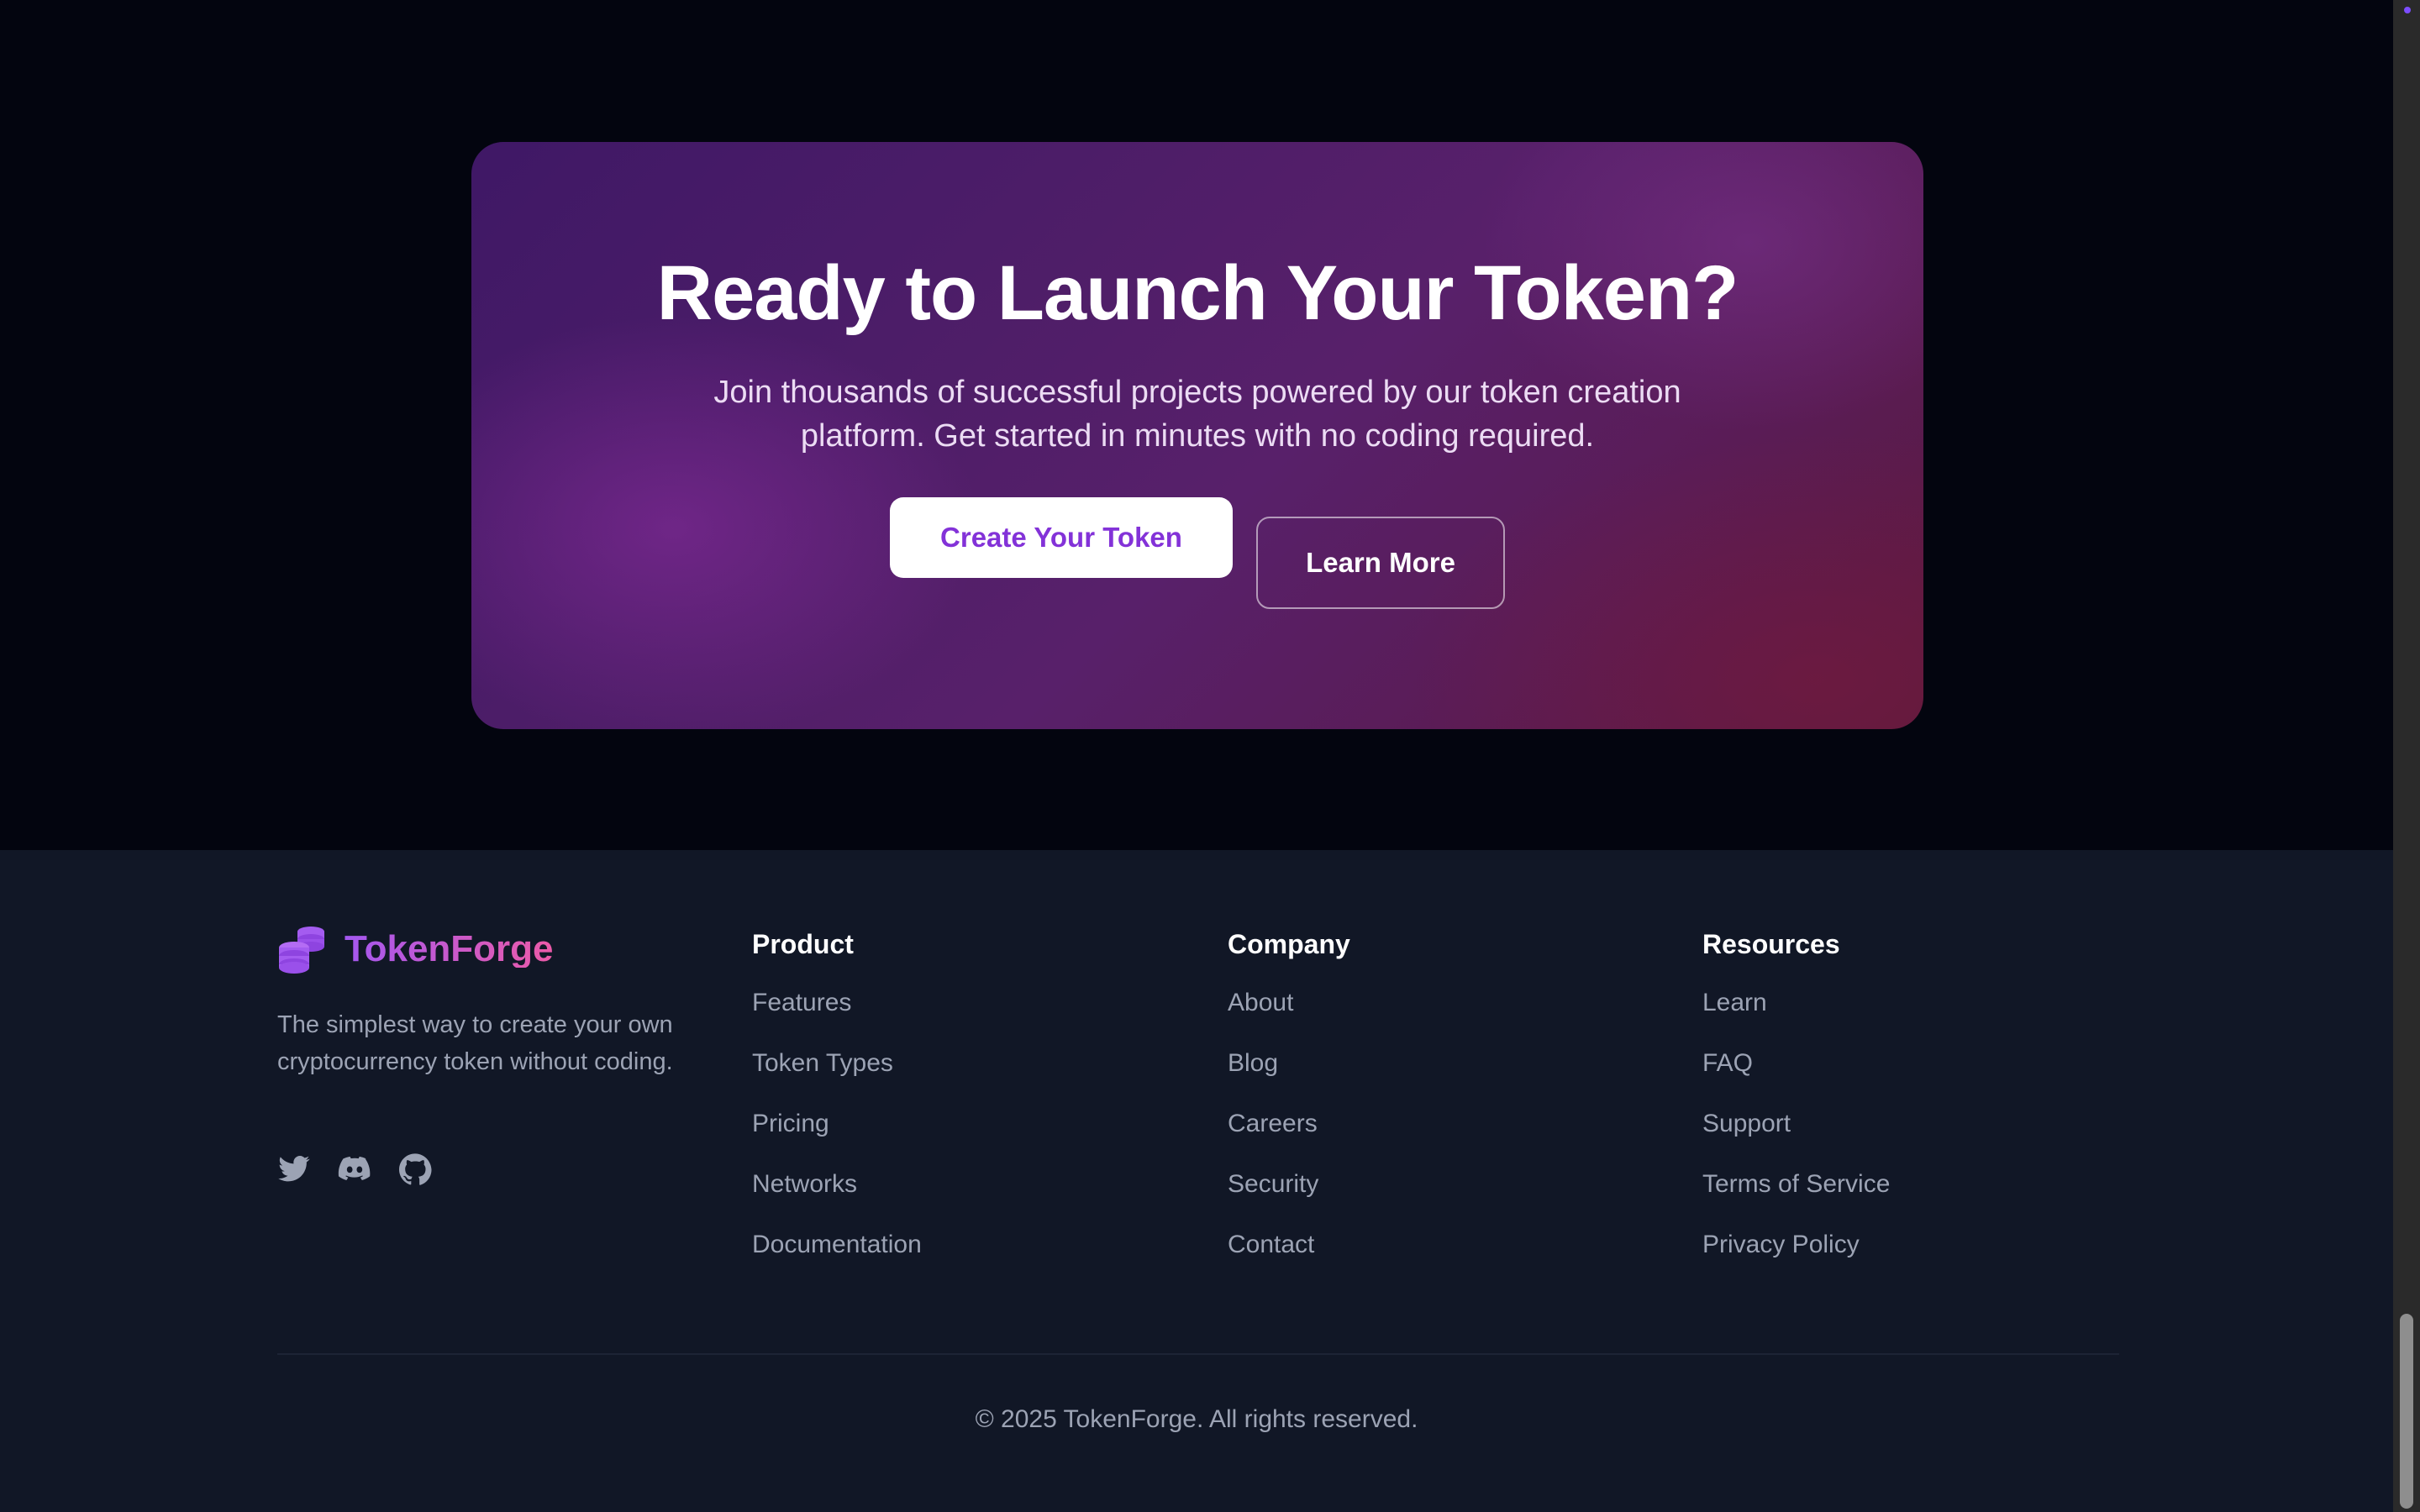 The height and width of the screenshot is (1512, 2420). What do you see at coordinates (1271, 1244) in the screenshot?
I see `footer-link-contact: Contact` at bounding box center [1271, 1244].